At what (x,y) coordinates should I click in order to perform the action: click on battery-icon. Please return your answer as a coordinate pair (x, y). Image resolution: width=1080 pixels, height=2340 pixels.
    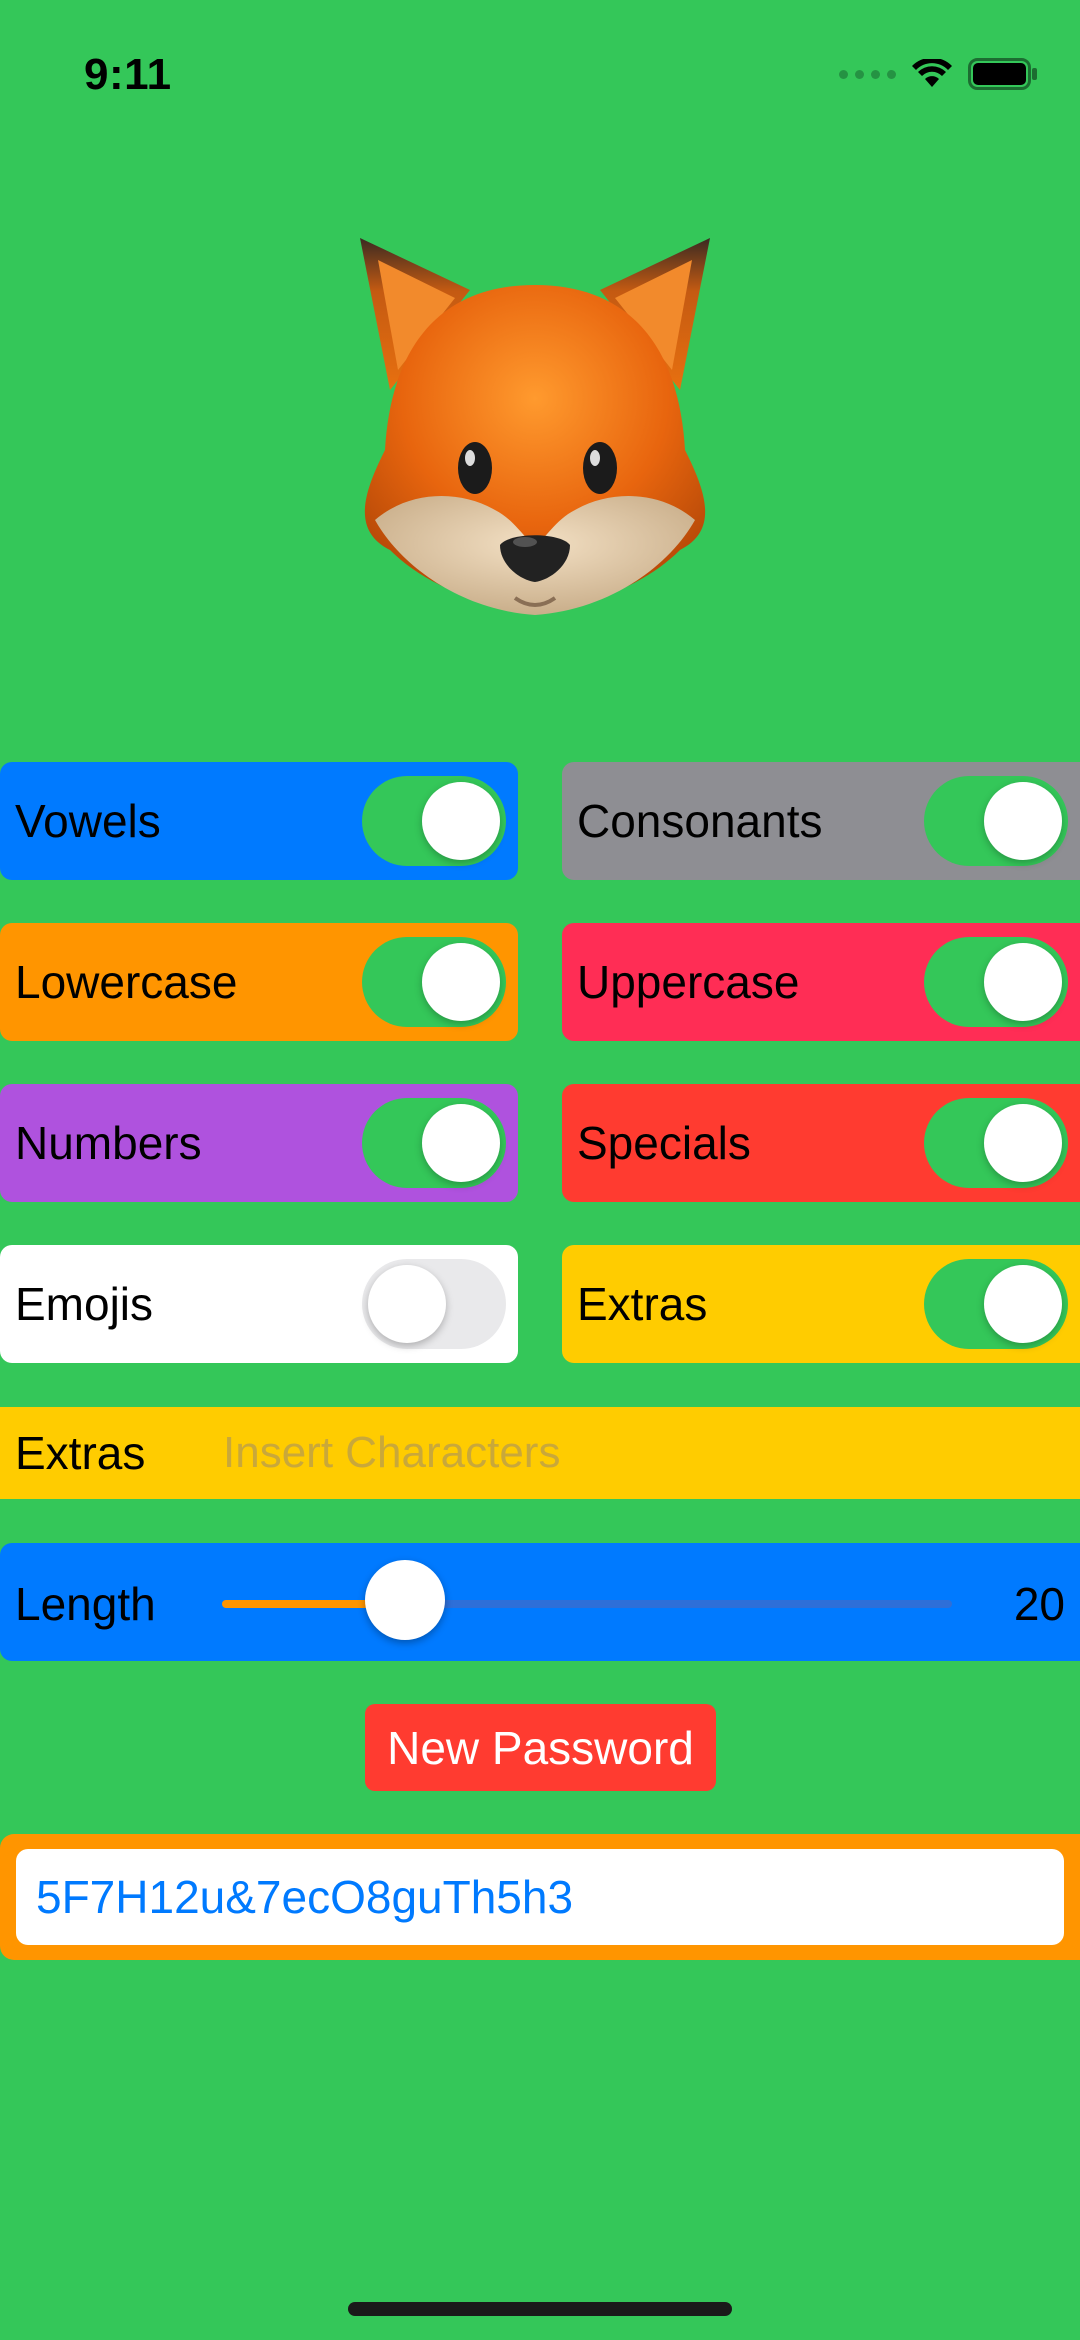
    Looking at the image, I should click on (1002, 74).